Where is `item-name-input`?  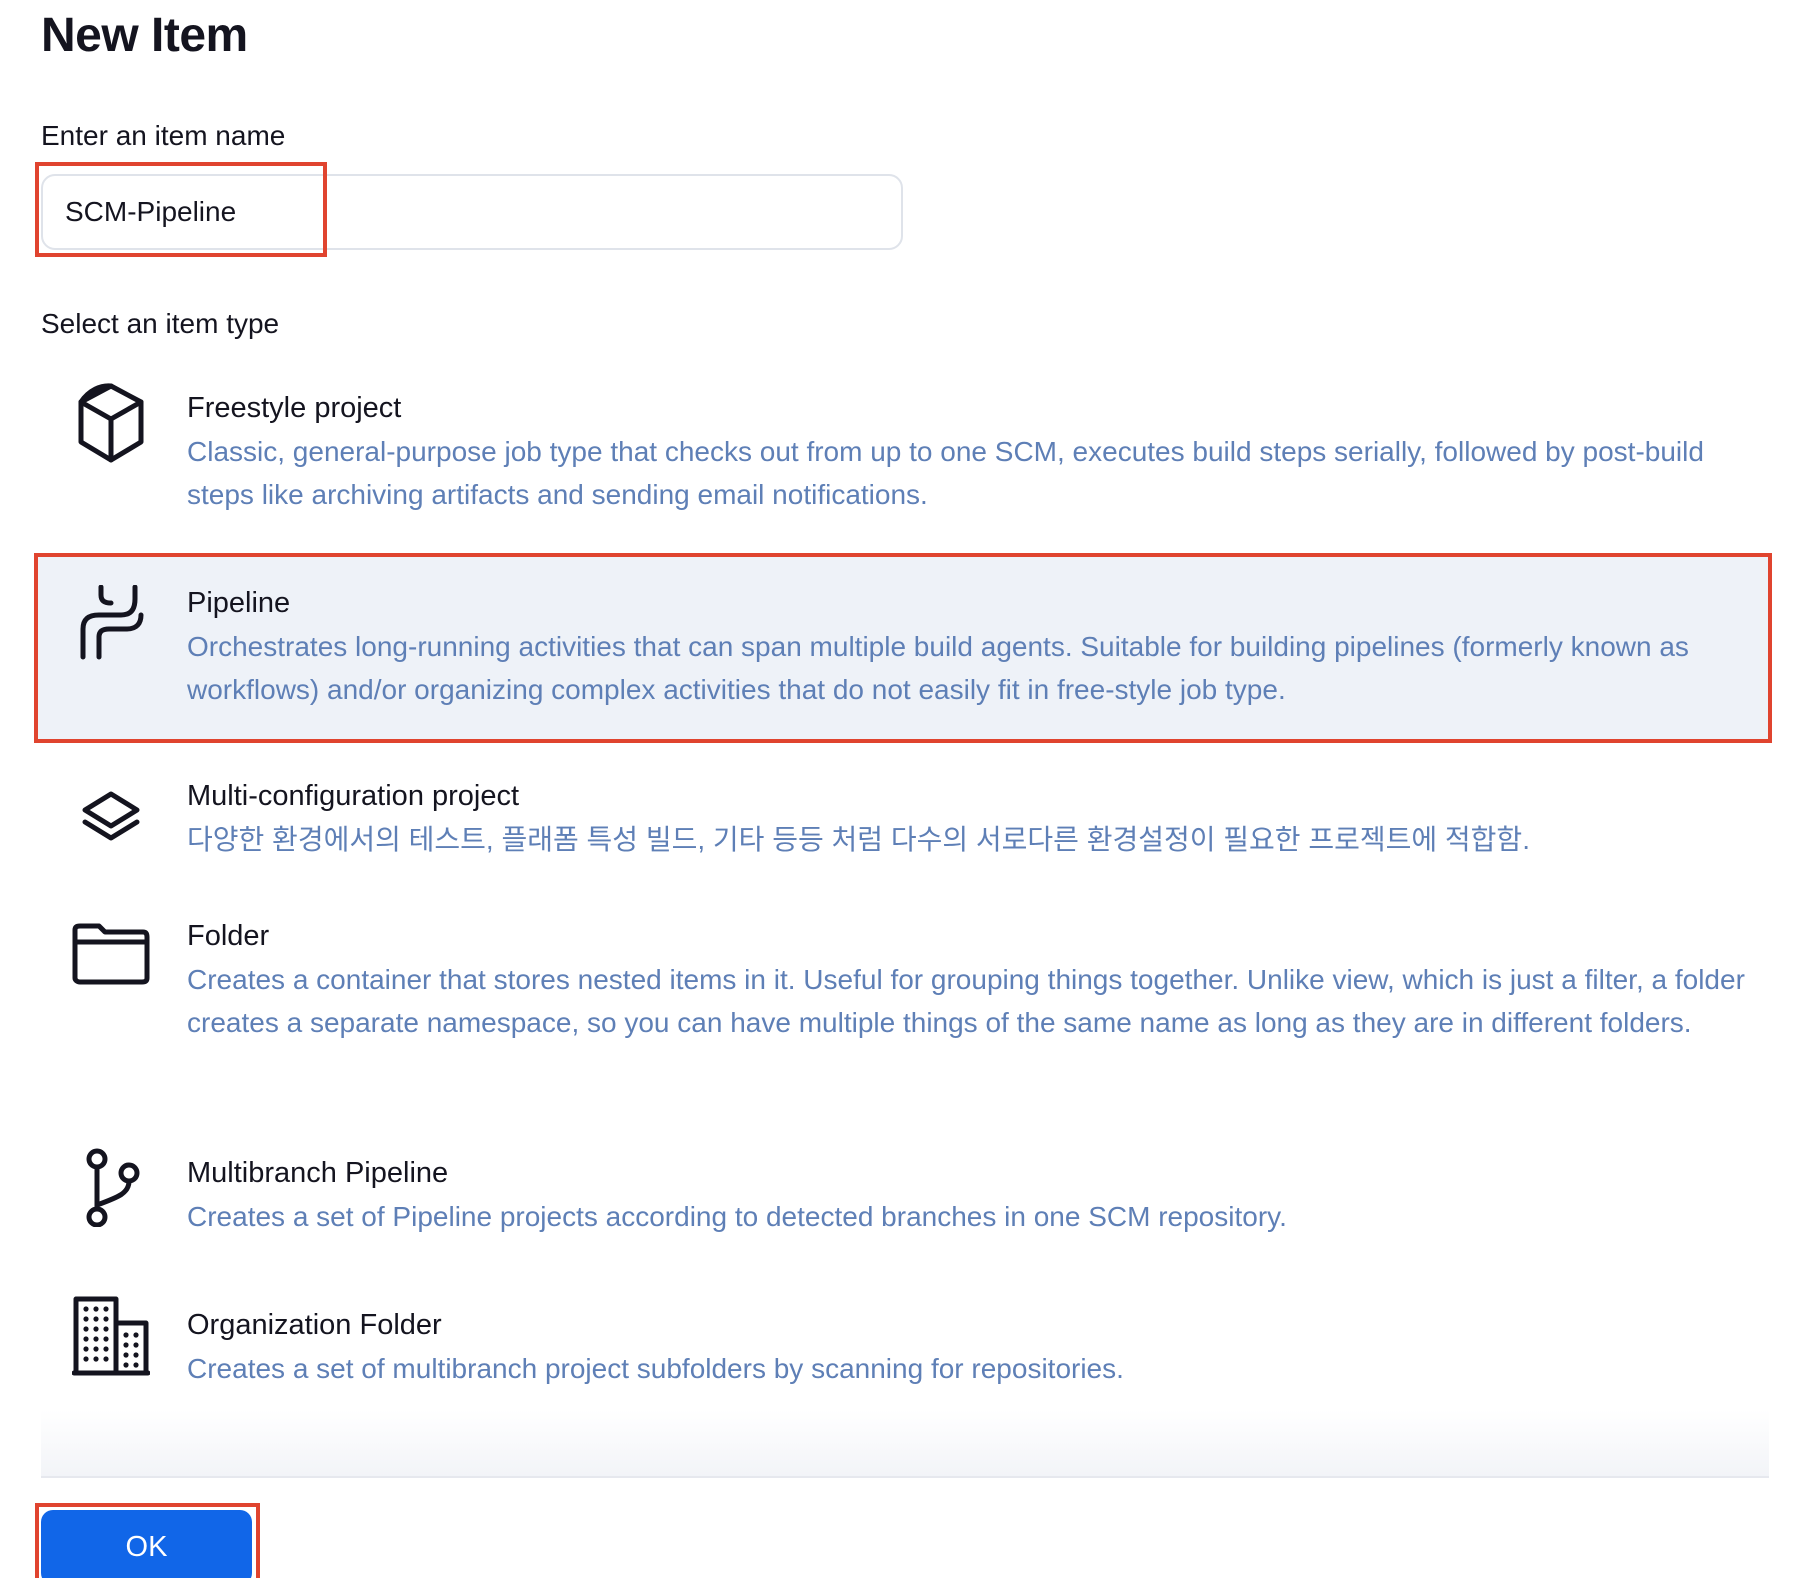 item-name-input is located at coordinates (472, 212).